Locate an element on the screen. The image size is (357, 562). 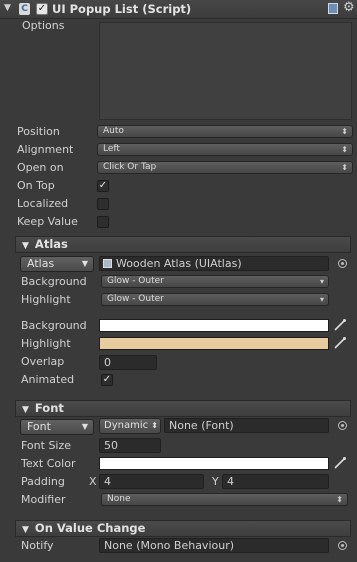
open-on-value: Click Or Tap is located at coordinates (130, 167).